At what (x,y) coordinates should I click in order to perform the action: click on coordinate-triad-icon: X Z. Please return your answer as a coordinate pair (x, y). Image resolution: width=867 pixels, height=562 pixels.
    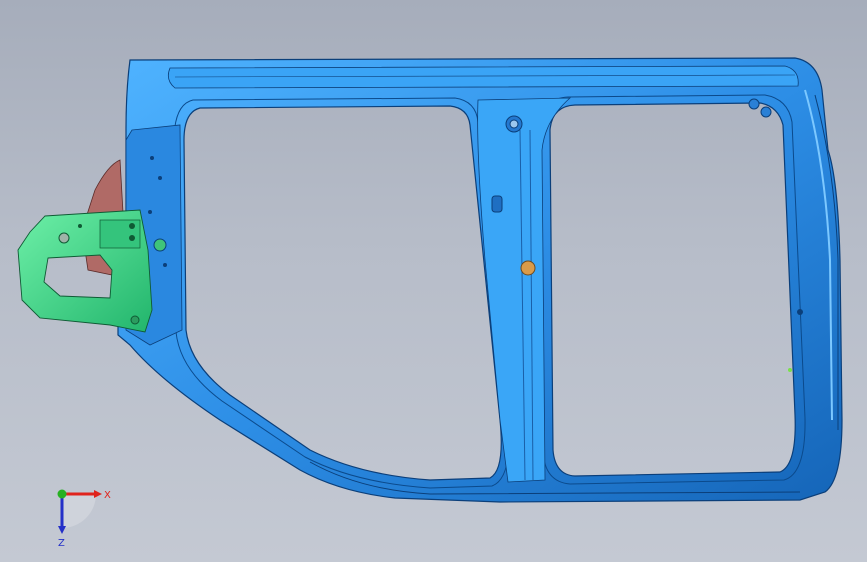
    Looking at the image, I should click on (84, 518).